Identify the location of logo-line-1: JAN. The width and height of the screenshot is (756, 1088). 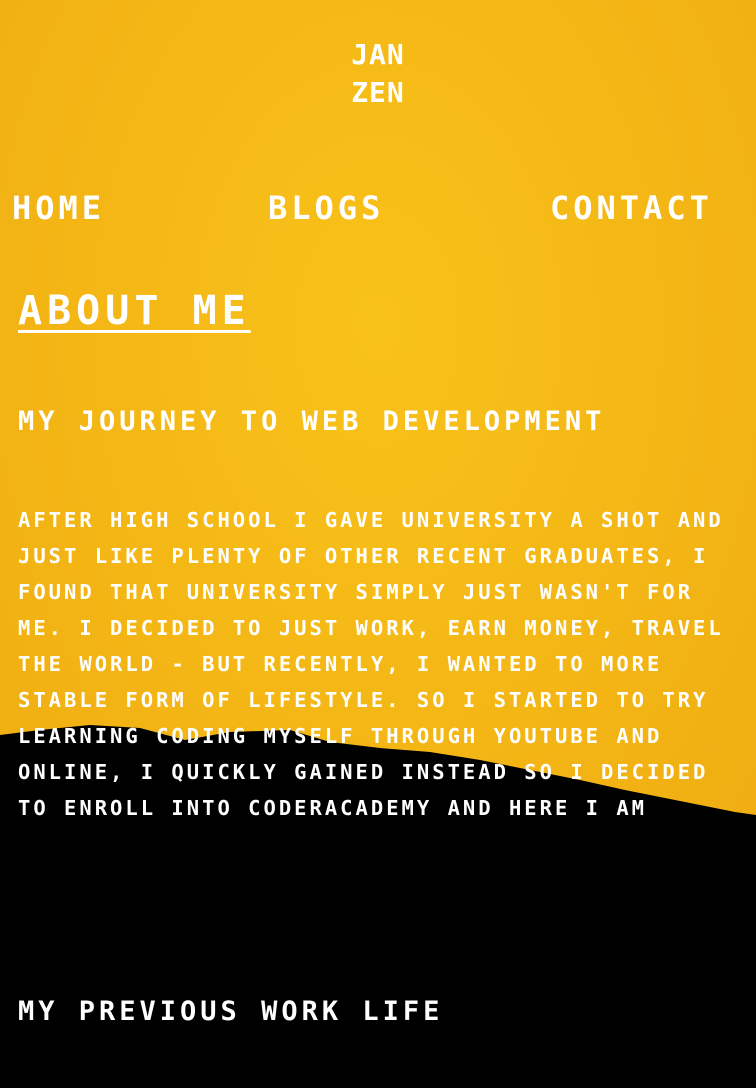
(378, 54).